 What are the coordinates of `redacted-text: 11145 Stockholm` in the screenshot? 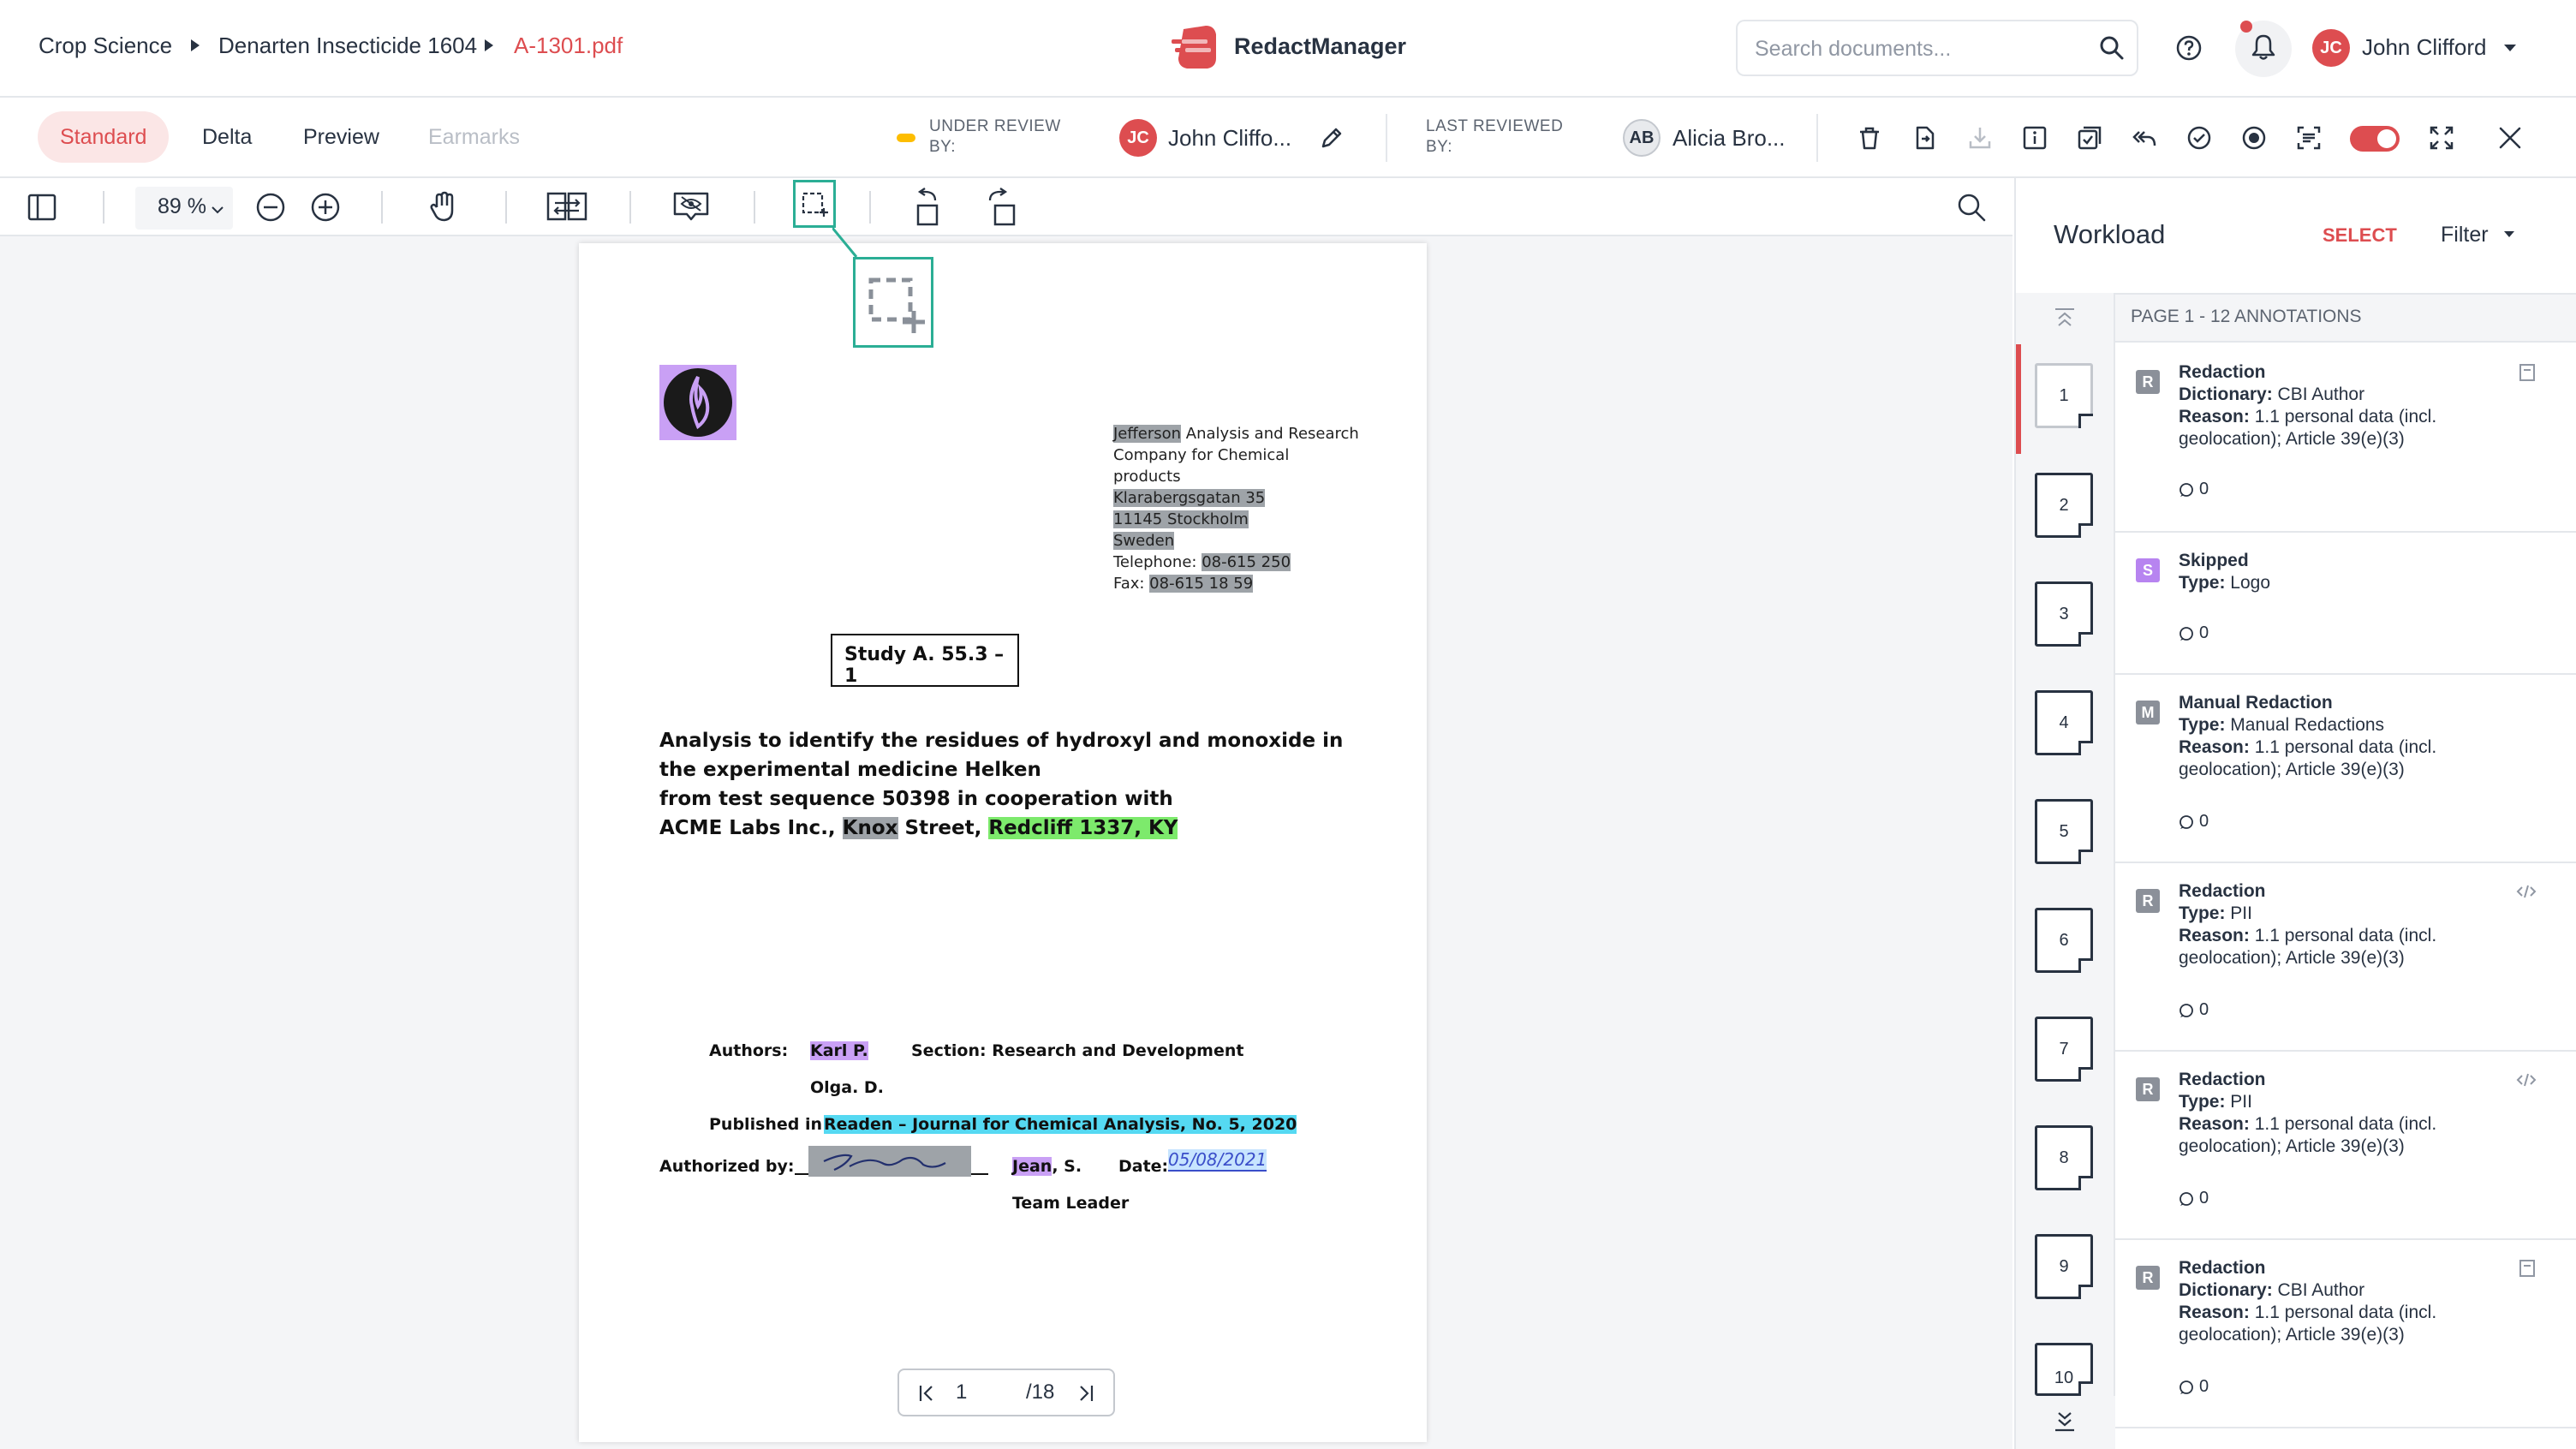 It's located at (1181, 519).